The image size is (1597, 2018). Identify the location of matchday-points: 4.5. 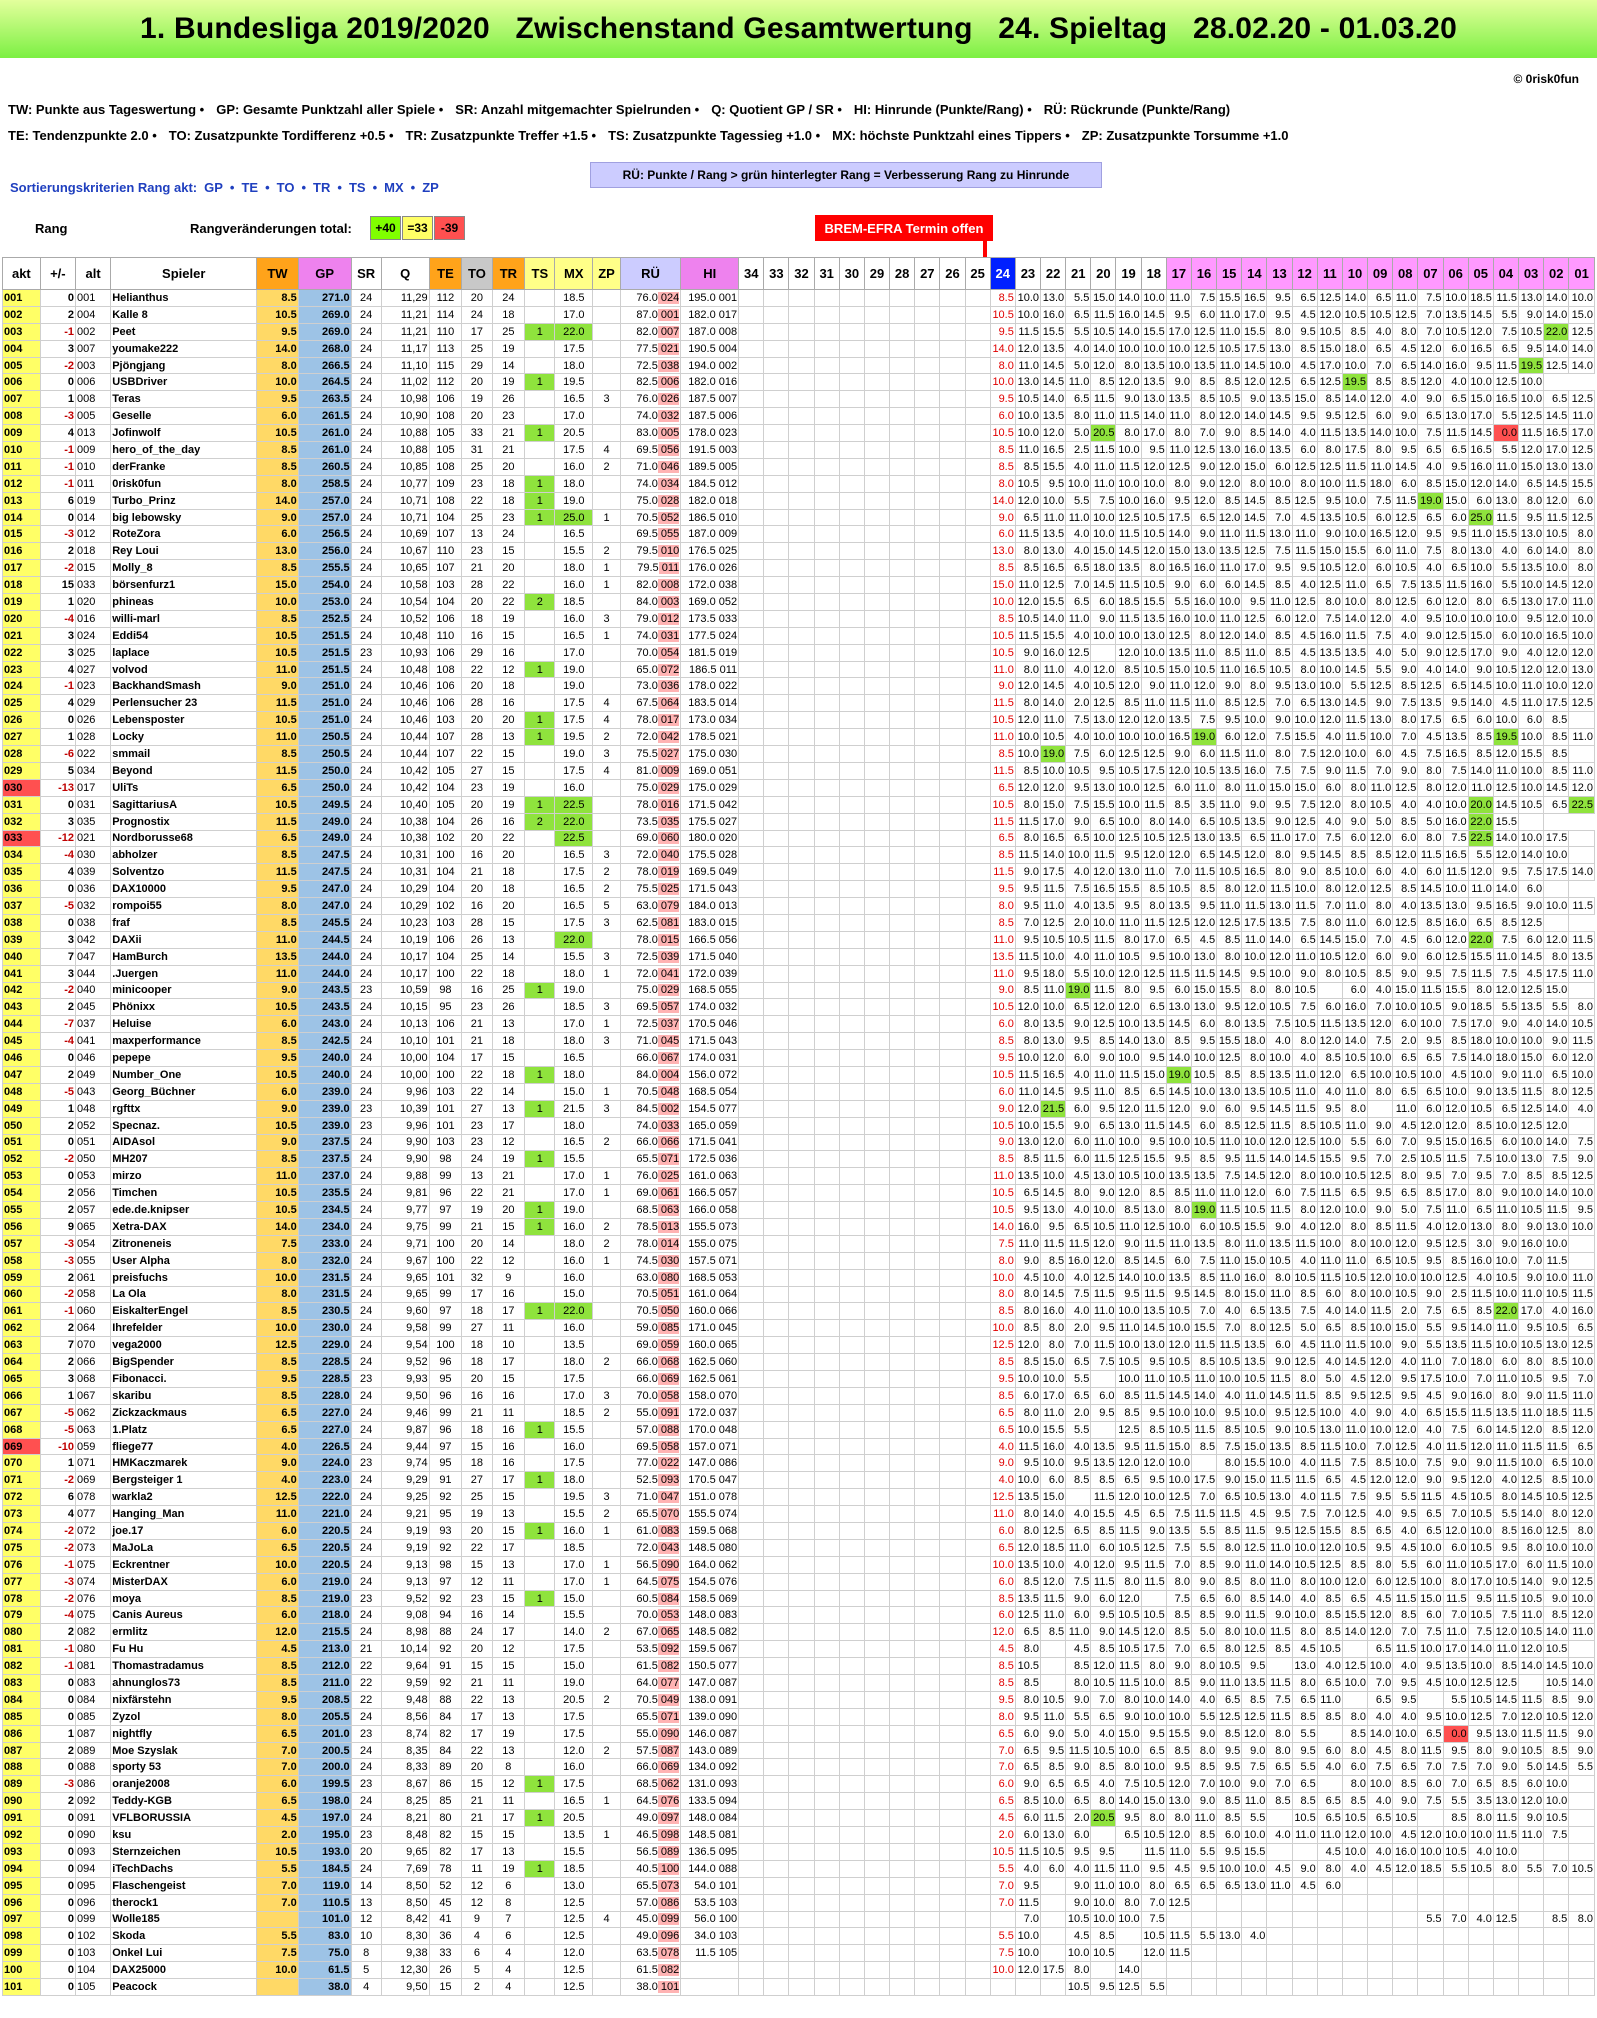
(1028, 1277).